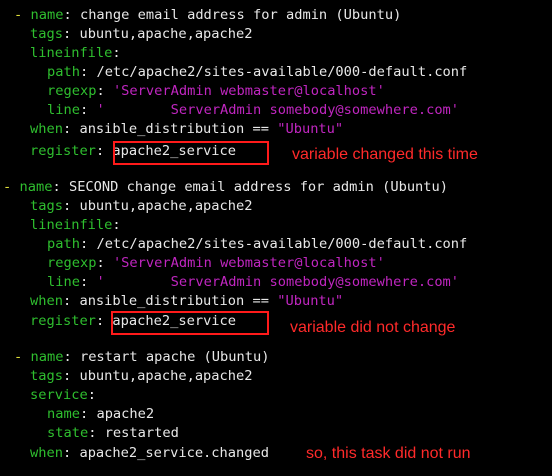 Image resolution: width=552 pixels, height=476 pixels. What do you see at coordinates (166, 376) in the screenshot?
I see `task3-tags: ubuntu,apache,apache2` at bounding box center [166, 376].